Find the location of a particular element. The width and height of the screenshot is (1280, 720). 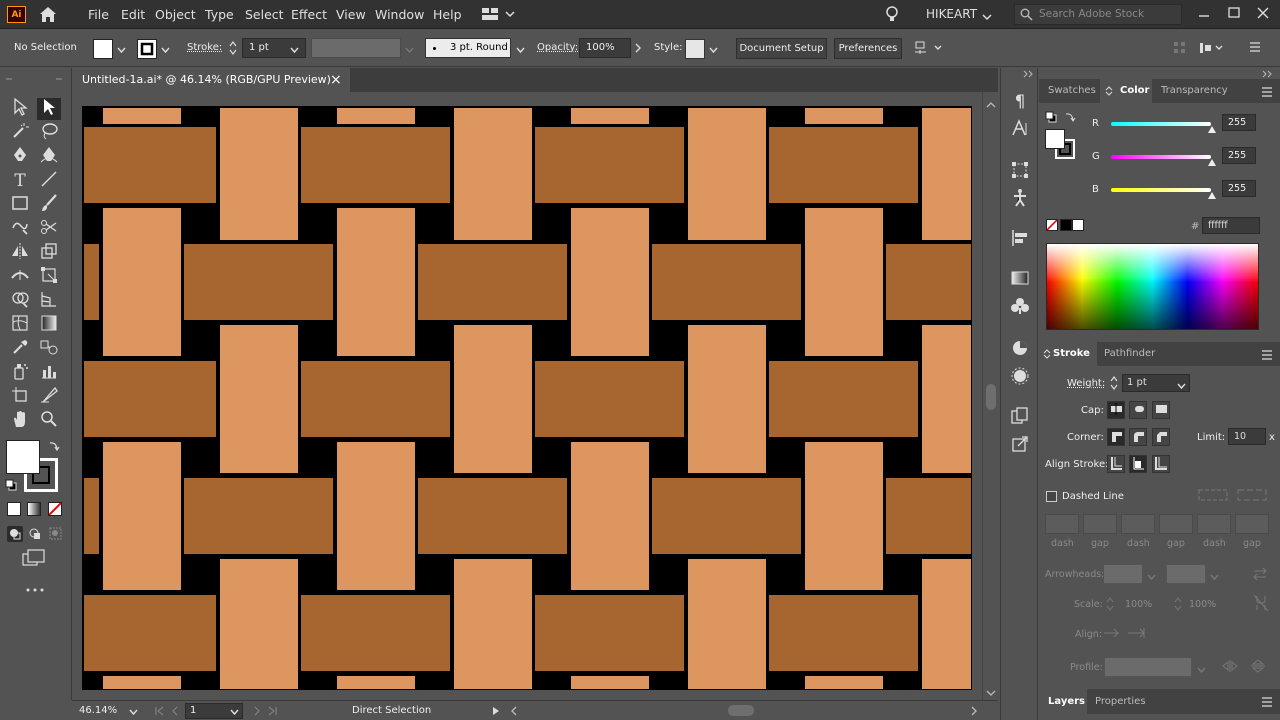

round-cap-button is located at coordinates (1138, 410).